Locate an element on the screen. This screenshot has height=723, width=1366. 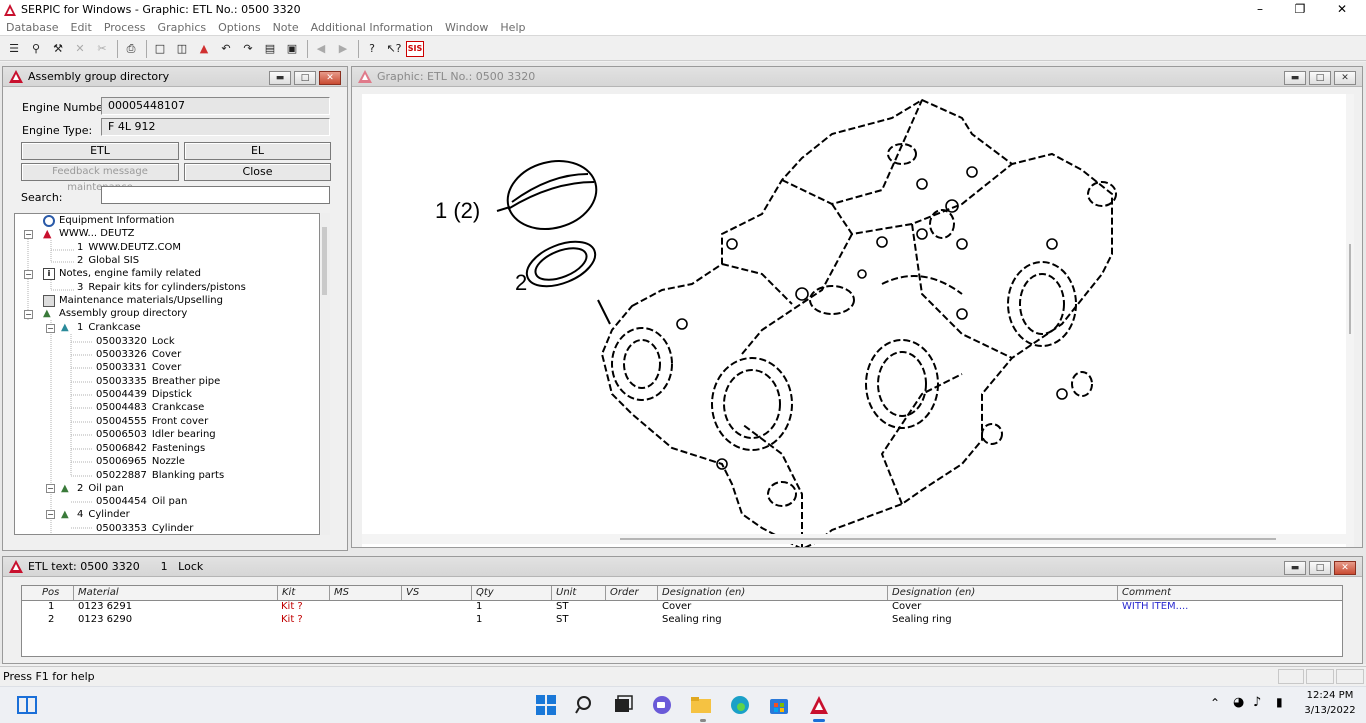
rainbow-icon: ▲ is located at coordinates (204, 49).